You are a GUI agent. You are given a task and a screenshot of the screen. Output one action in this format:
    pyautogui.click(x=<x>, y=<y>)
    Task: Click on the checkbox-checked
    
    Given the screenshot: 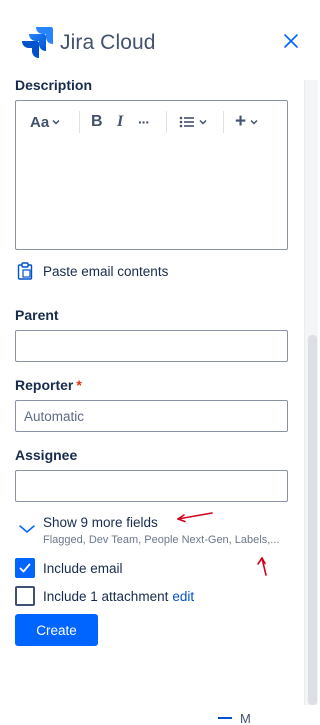 What is the action you would take?
    pyautogui.click(x=25, y=568)
    